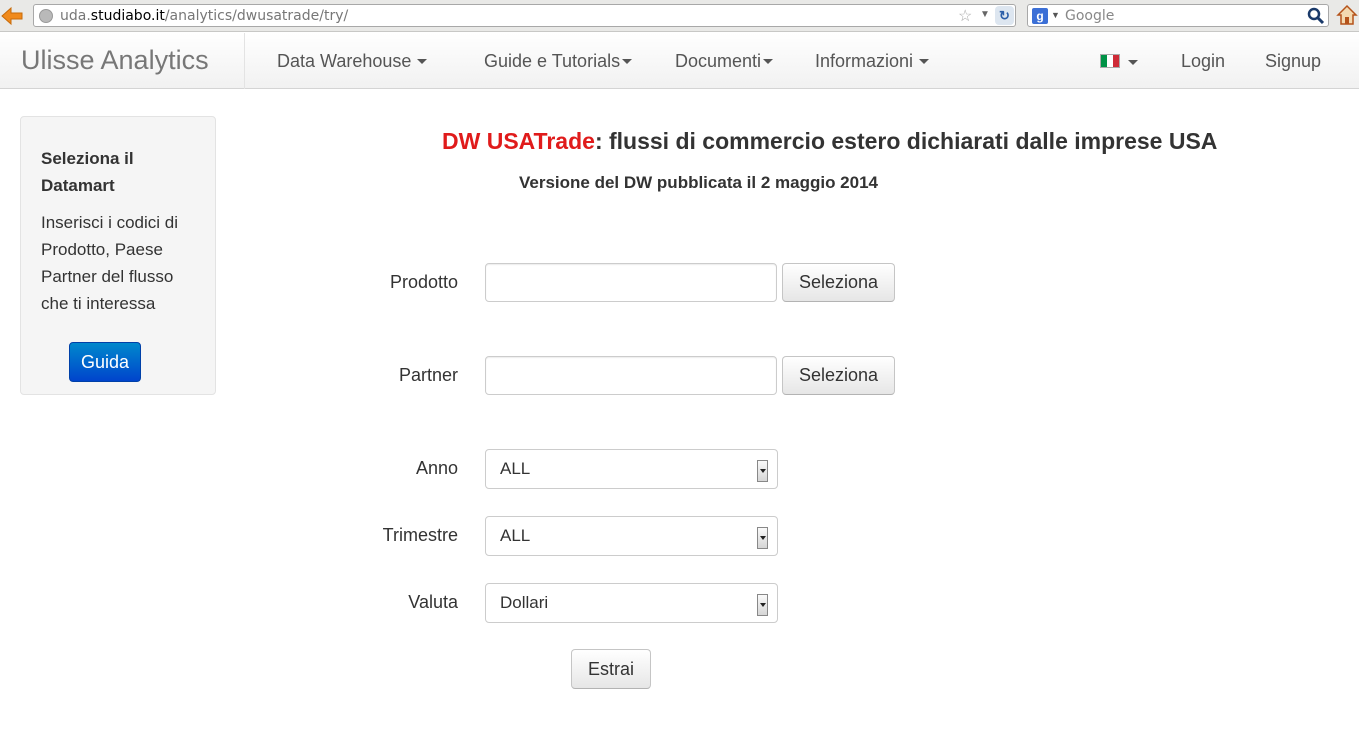 This screenshot has width=1359, height=733. What do you see at coordinates (515, 468) in the screenshot?
I see `anno-selected-value: ALL` at bounding box center [515, 468].